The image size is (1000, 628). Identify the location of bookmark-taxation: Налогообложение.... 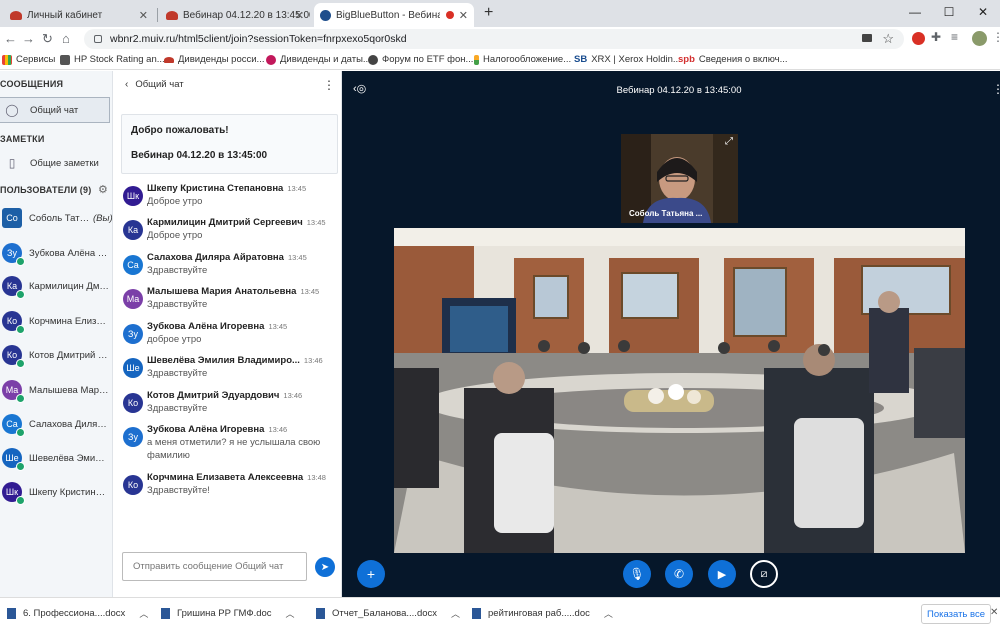
(522, 59).